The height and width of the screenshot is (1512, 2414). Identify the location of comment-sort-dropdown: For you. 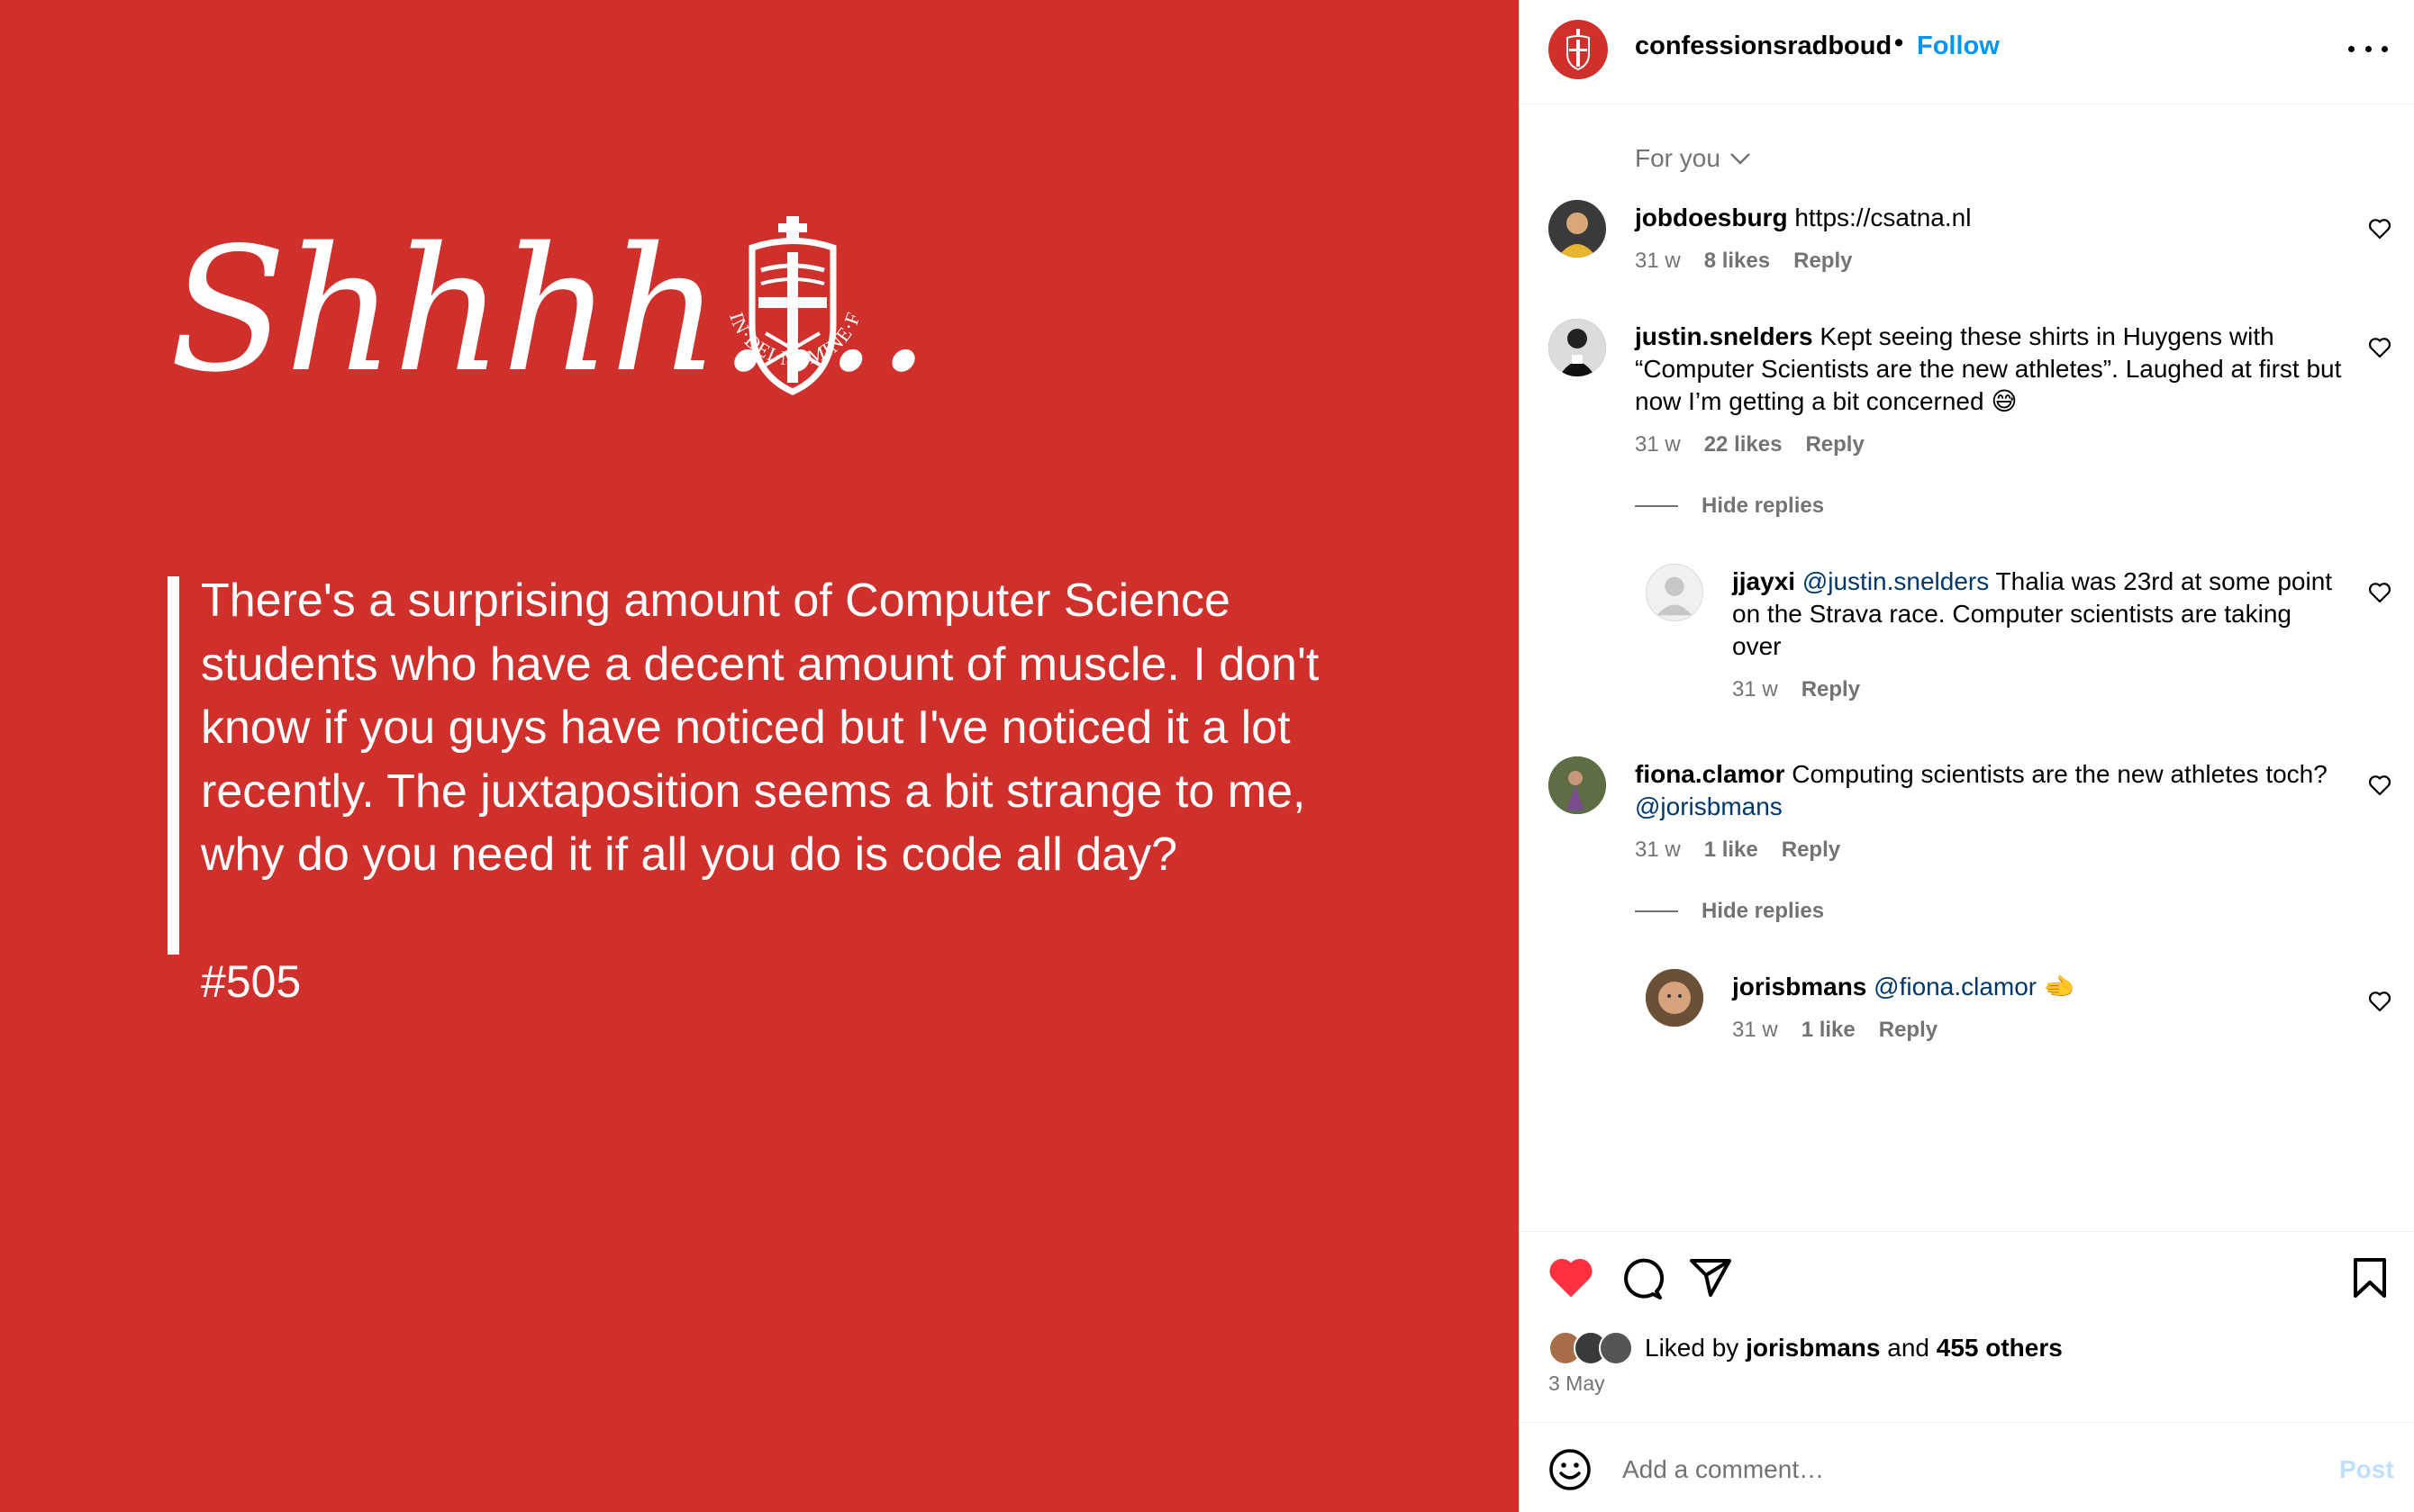
(1693, 158).